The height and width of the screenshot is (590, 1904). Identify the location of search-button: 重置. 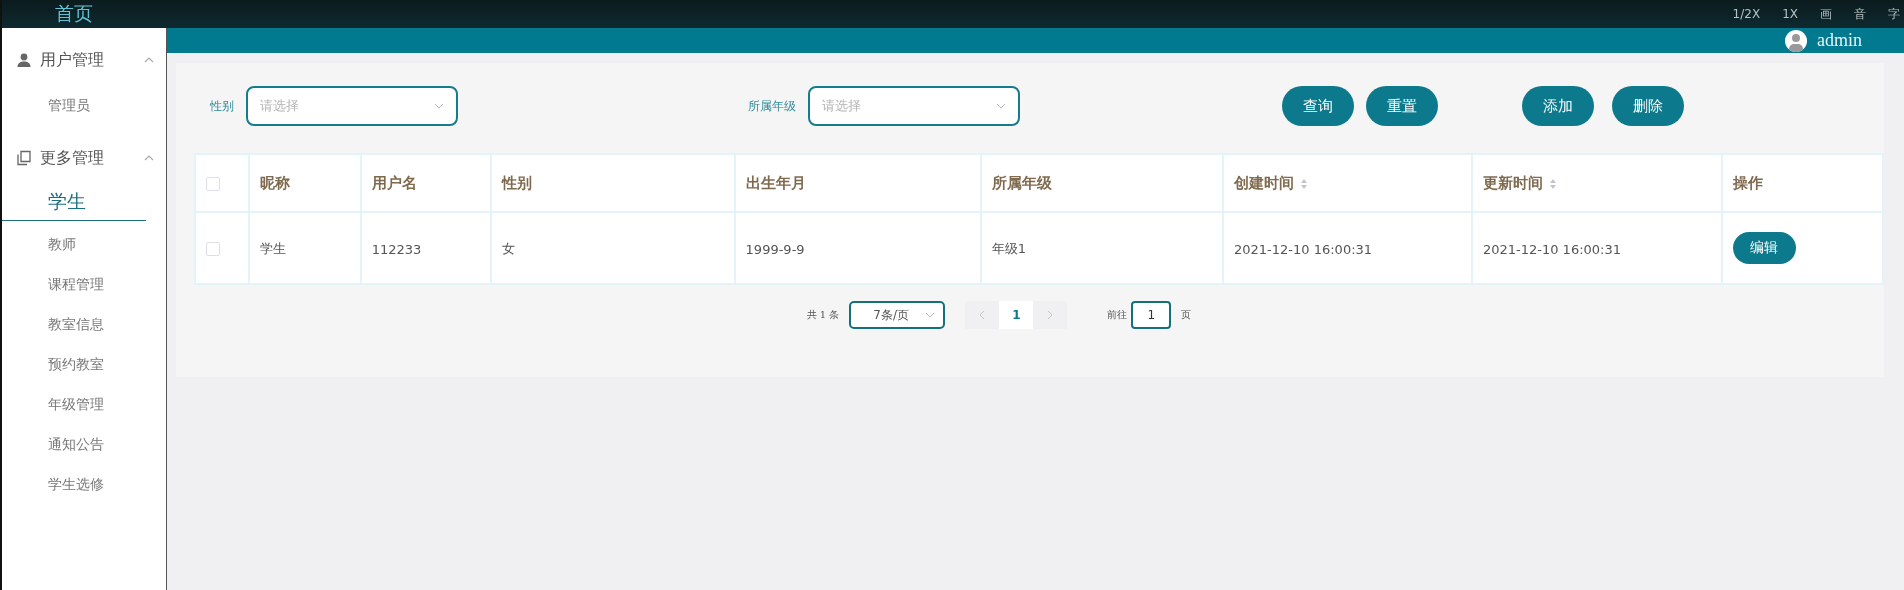
(1402, 106).